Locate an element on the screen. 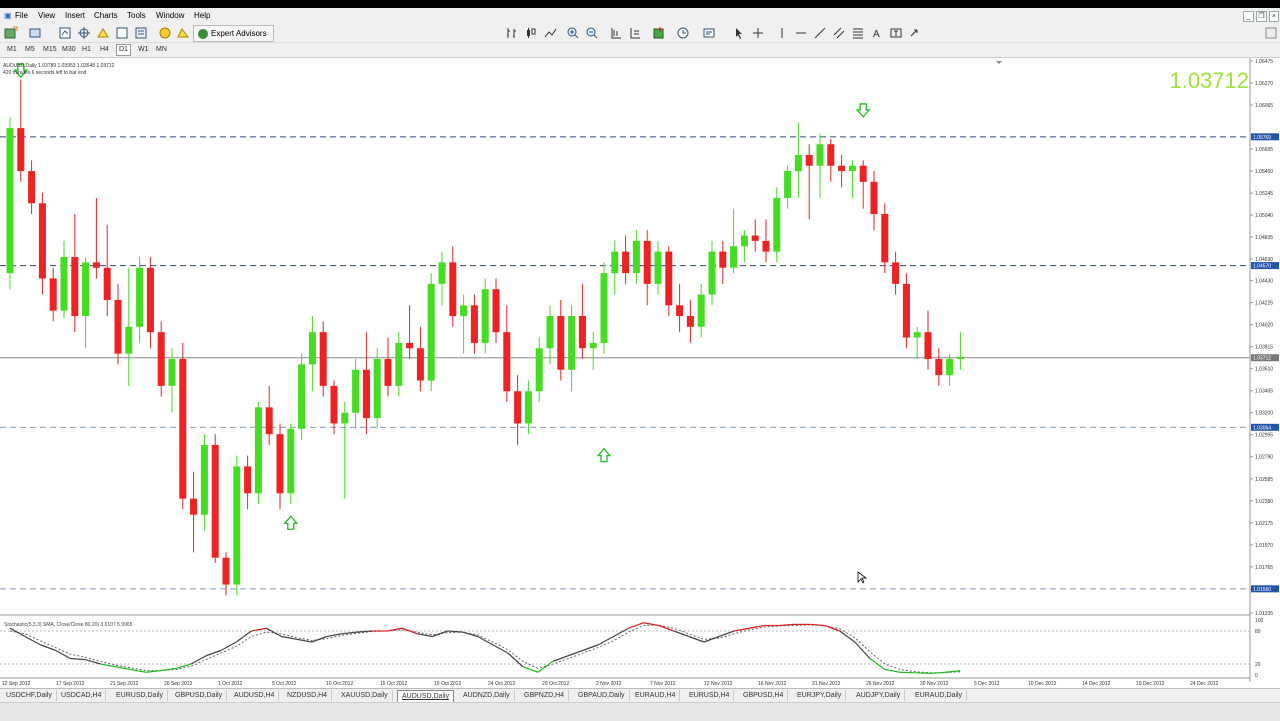  y-tick-label: 1.04835 is located at coordinates (1264, 238).